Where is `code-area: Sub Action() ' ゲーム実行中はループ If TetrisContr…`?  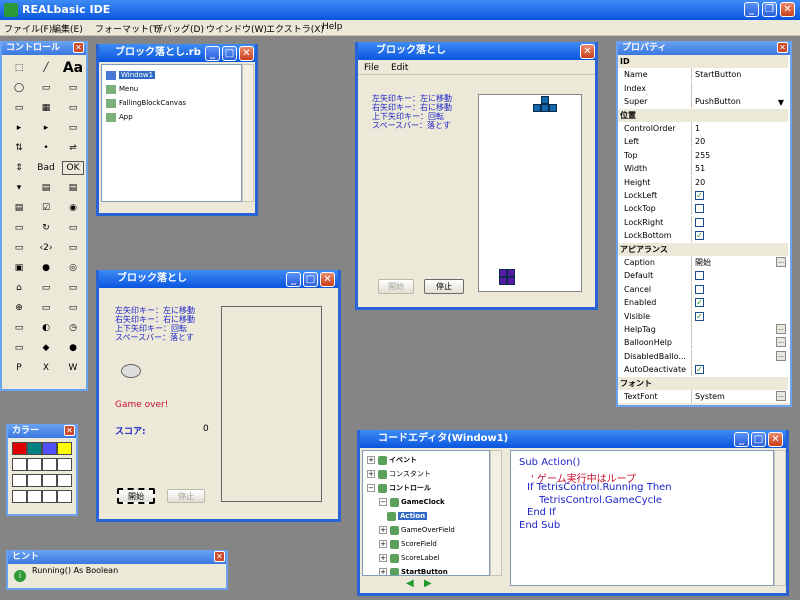
code-area: Sub Action() ' ゲーム実行中はループ If TetrisContr… is located at coordinates (642, 518).